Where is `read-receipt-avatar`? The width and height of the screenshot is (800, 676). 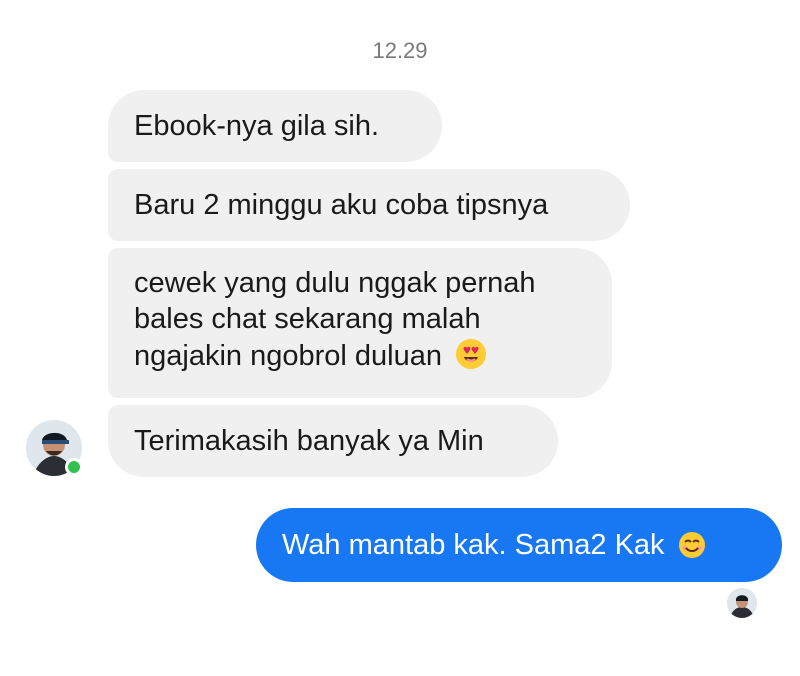 read-receipt-avatar is located at coordinates (742, 603).